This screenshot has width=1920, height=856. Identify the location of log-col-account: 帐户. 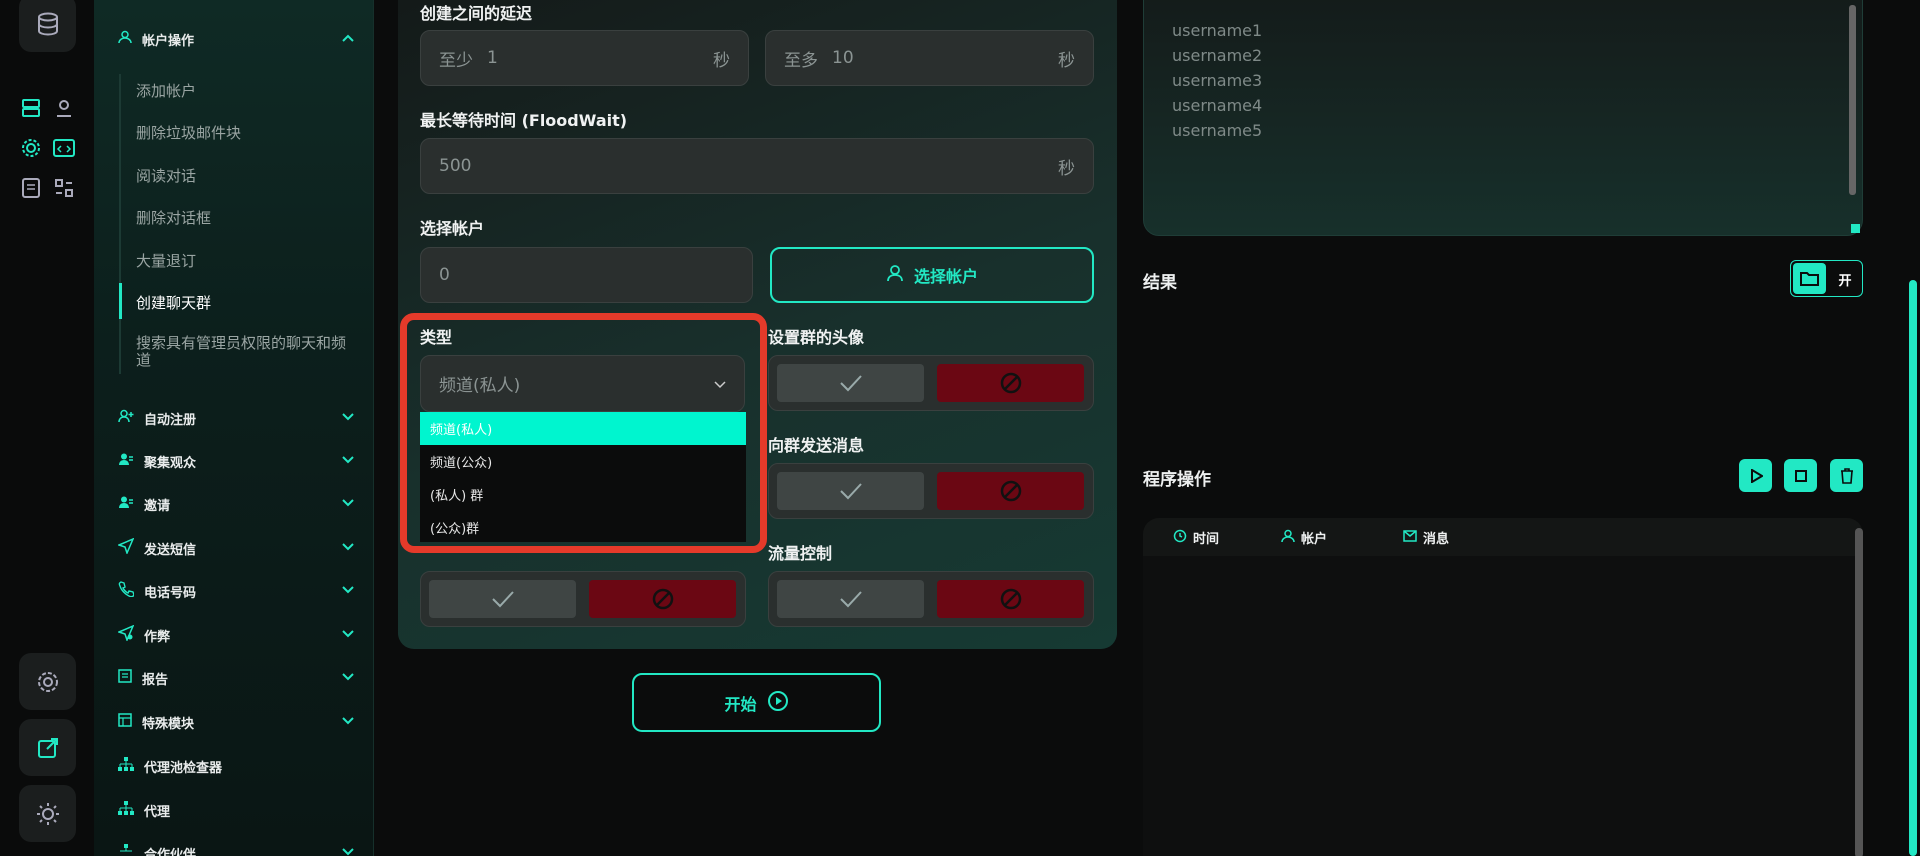
(1304, 537).